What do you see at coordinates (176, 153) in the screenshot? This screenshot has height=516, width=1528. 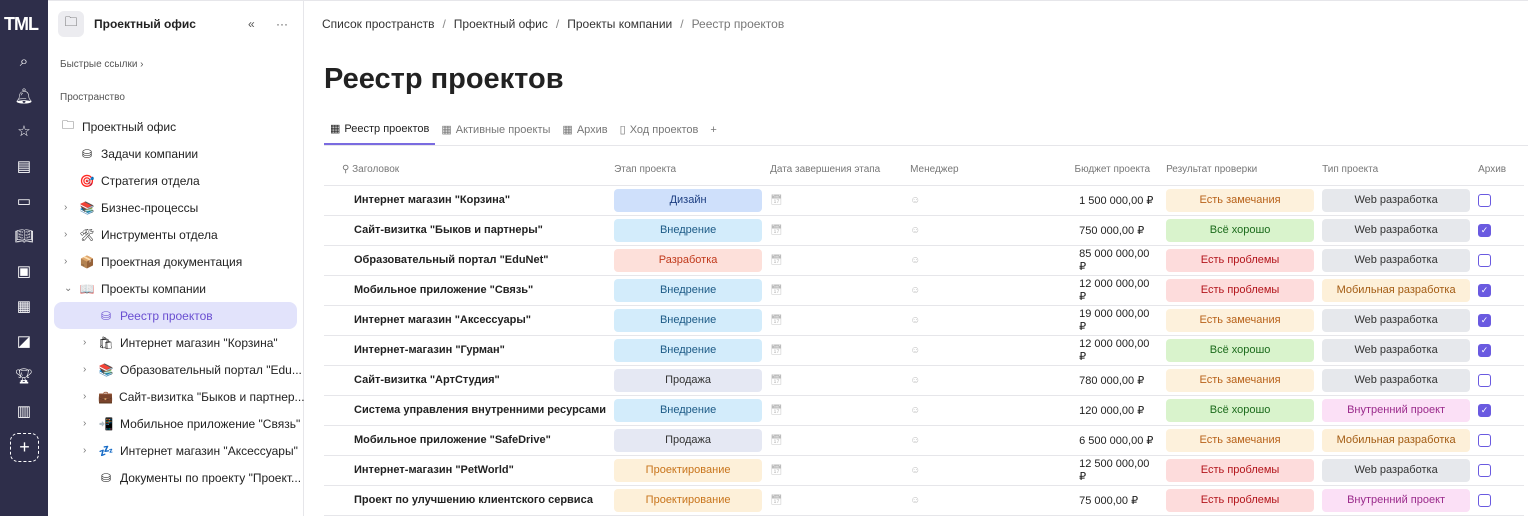 I see `sidebar-item: ⛁ Задачи компании` at bounding box center [176, 153].